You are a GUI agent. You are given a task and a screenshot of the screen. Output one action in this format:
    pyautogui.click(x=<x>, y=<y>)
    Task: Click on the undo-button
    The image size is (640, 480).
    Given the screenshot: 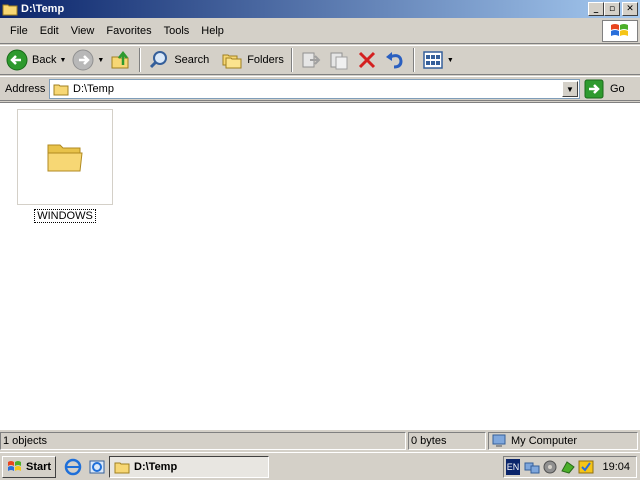 What is the action you would take?
    pyautogui.click(x=395, y=60)
    